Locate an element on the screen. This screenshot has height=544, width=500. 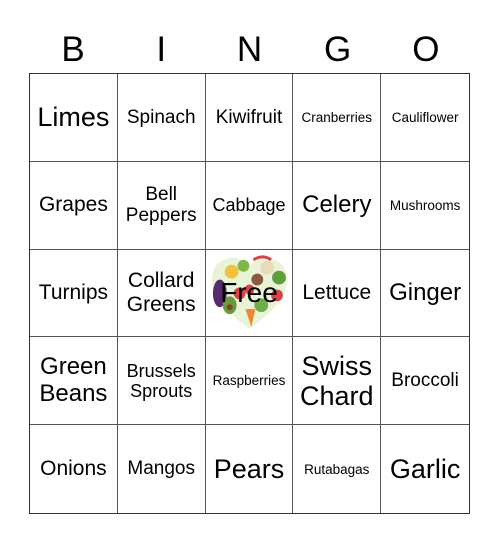
bingo-cell: Swiss Chard is located at coordinates (337, 381).